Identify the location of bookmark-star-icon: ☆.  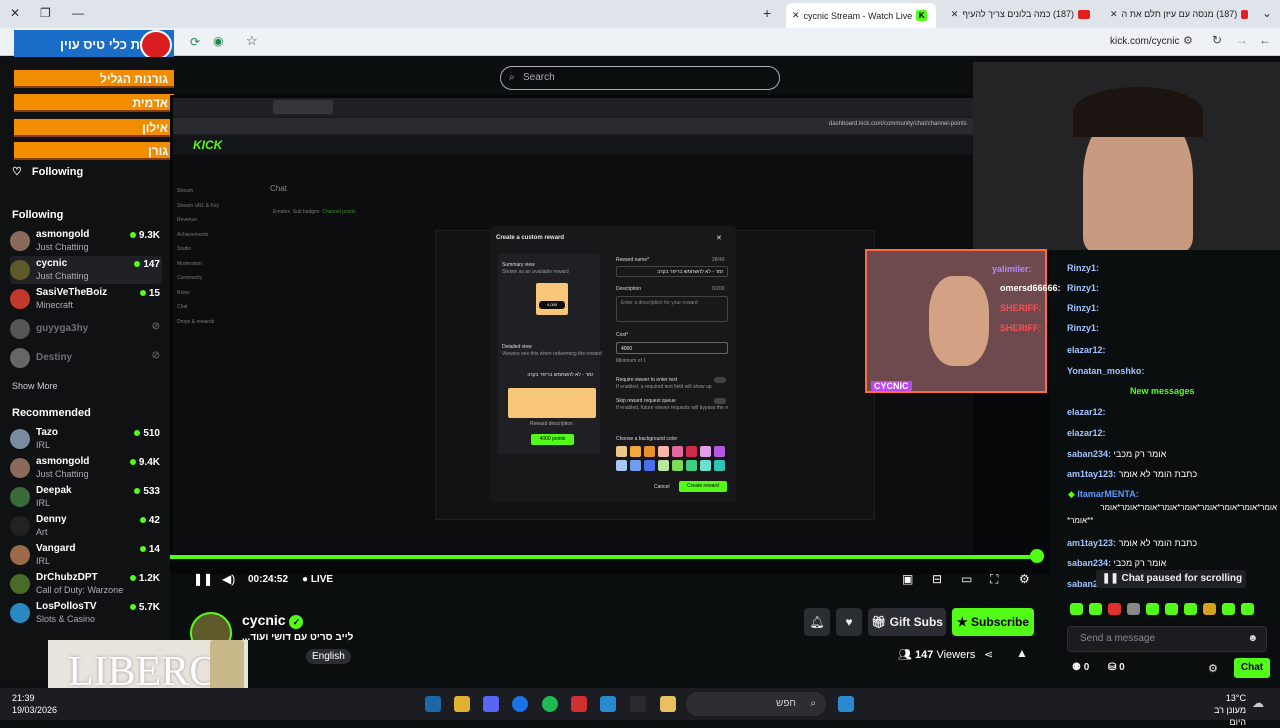
(252, 41).